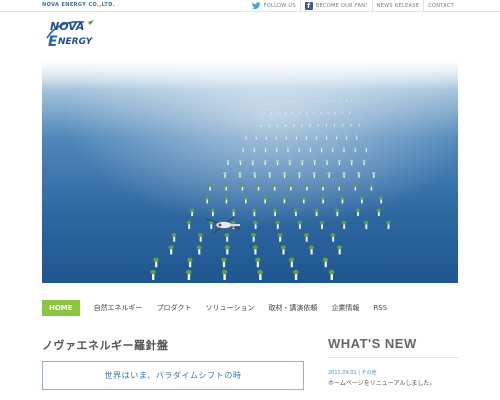  I want to click on nav-interview-request: 取材・講演依頼, so click(292, 308).